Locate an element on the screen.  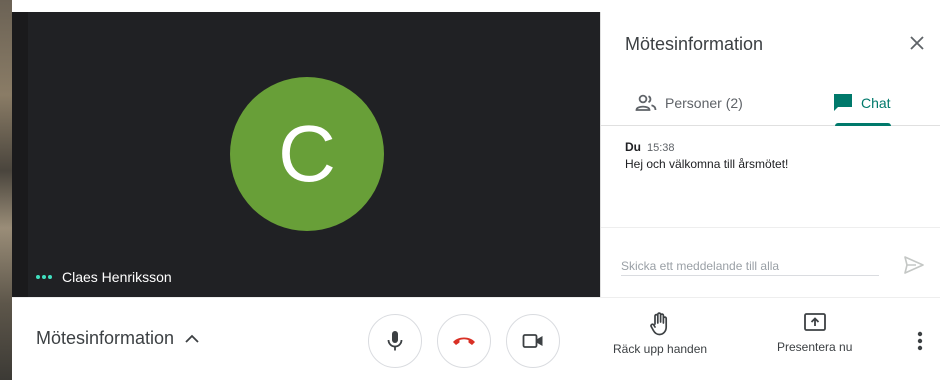
present-screen-icon is located at coordinates (814, 322).